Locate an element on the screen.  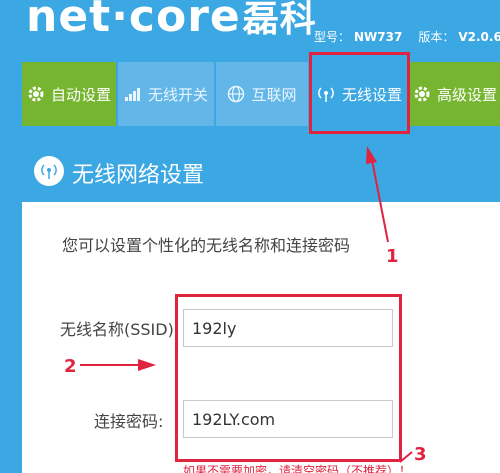
nav-internet-label: 互联网 is located at coordinates (274, 94).